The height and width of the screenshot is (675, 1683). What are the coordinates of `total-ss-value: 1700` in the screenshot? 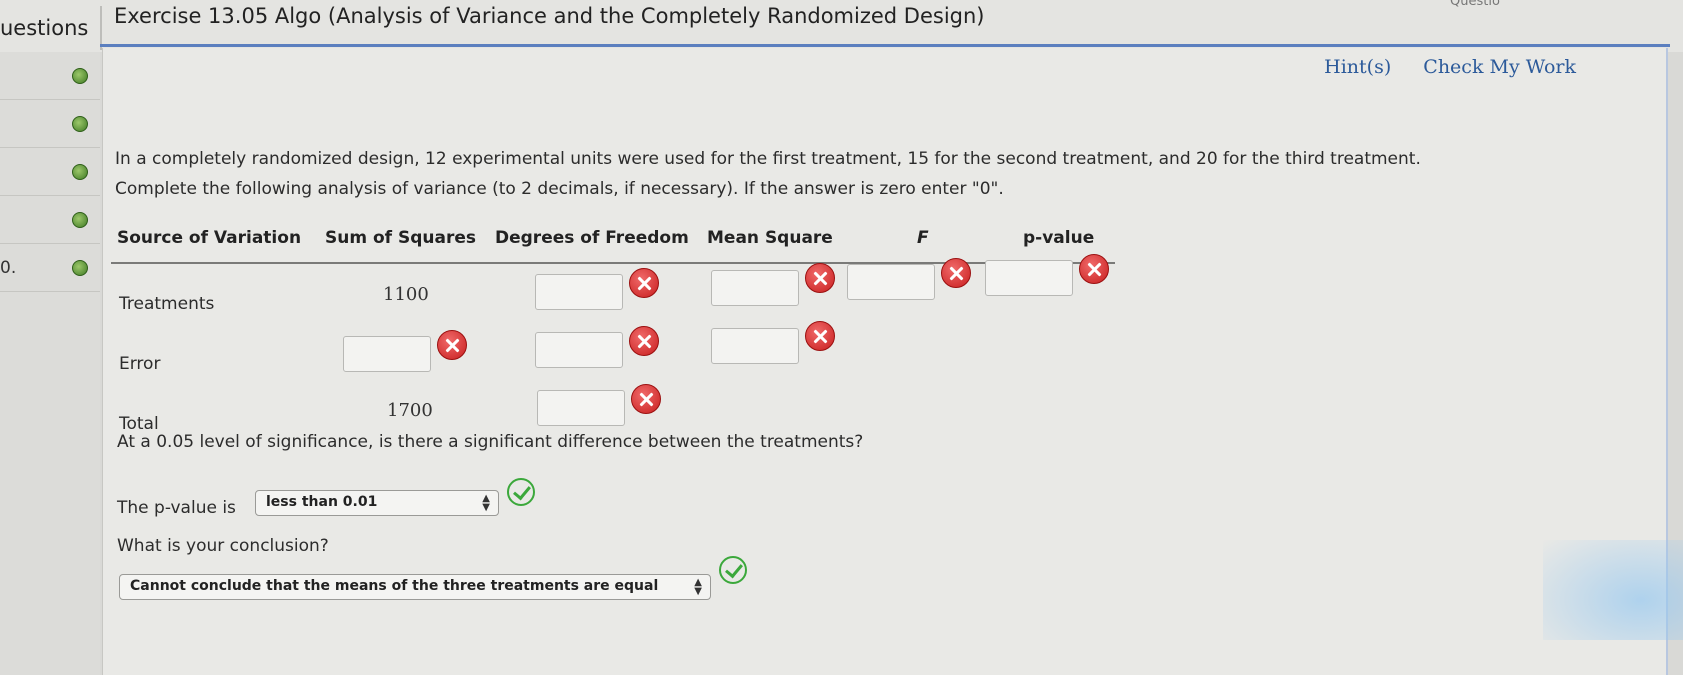 It's located at (410, 410).